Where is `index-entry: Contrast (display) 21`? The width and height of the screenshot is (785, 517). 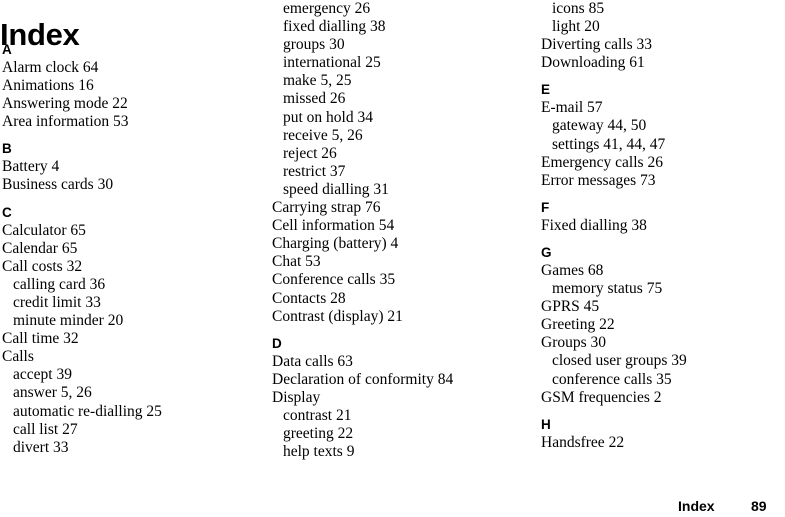
index-entry: Contrast (display) 21 is located at coordinates (337, 316).